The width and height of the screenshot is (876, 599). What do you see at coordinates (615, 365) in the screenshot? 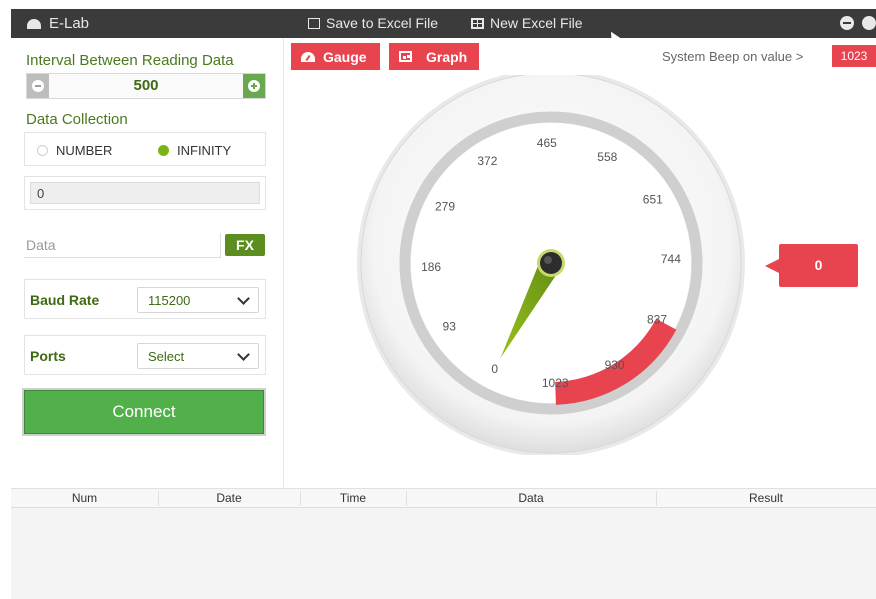
I see `gauge-tick-label: 930` at bounding box center [615, 365].